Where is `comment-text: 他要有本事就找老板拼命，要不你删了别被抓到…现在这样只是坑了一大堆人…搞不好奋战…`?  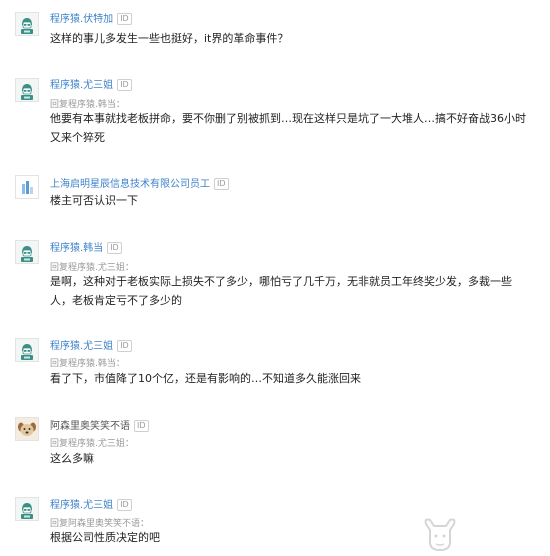 comment-text: 他要有本事就找老板拼命，要不你删了别被抓到…现在这样只是坑了一大堆人…搞不好奋战… is located at coordinates (295, 128).